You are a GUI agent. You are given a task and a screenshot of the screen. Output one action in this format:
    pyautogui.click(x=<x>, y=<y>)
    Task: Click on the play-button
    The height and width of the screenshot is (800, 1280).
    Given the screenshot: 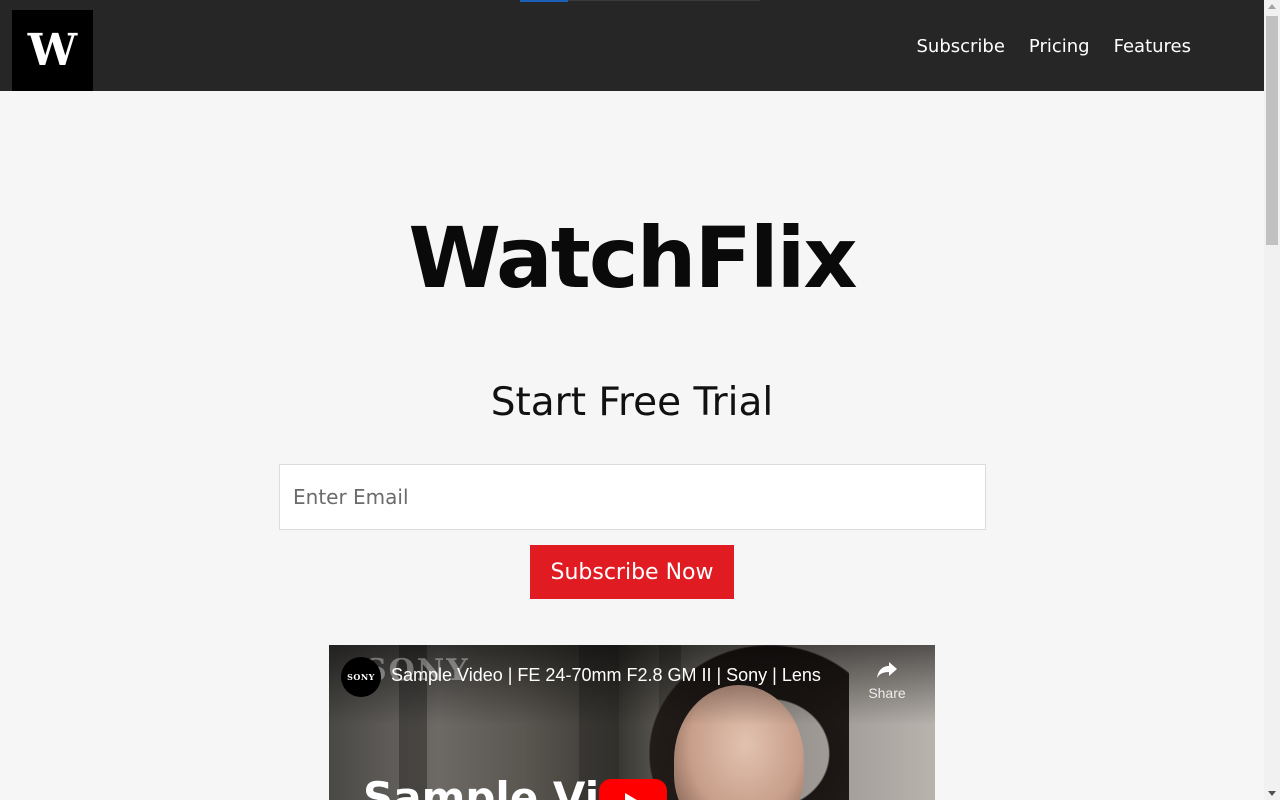 What is the action you would take?
    pyautogui.click(x=633, y=789)
    